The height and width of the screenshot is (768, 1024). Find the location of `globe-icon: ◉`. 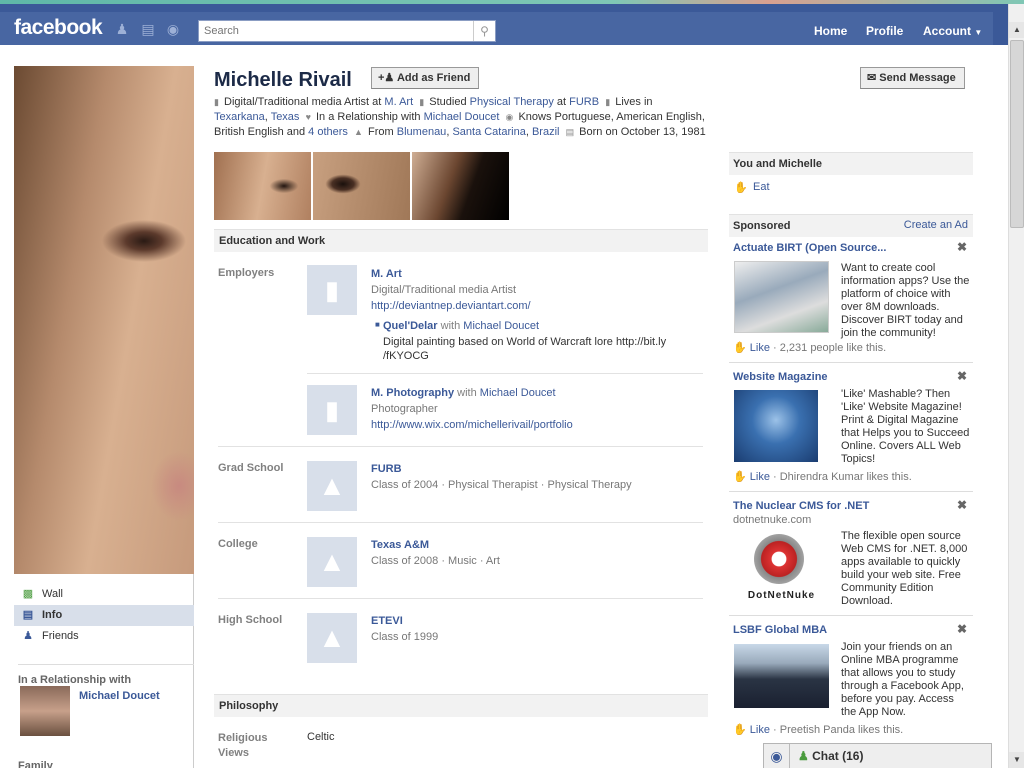

globe-icon: ◉ is located at coordinates (777, 756).